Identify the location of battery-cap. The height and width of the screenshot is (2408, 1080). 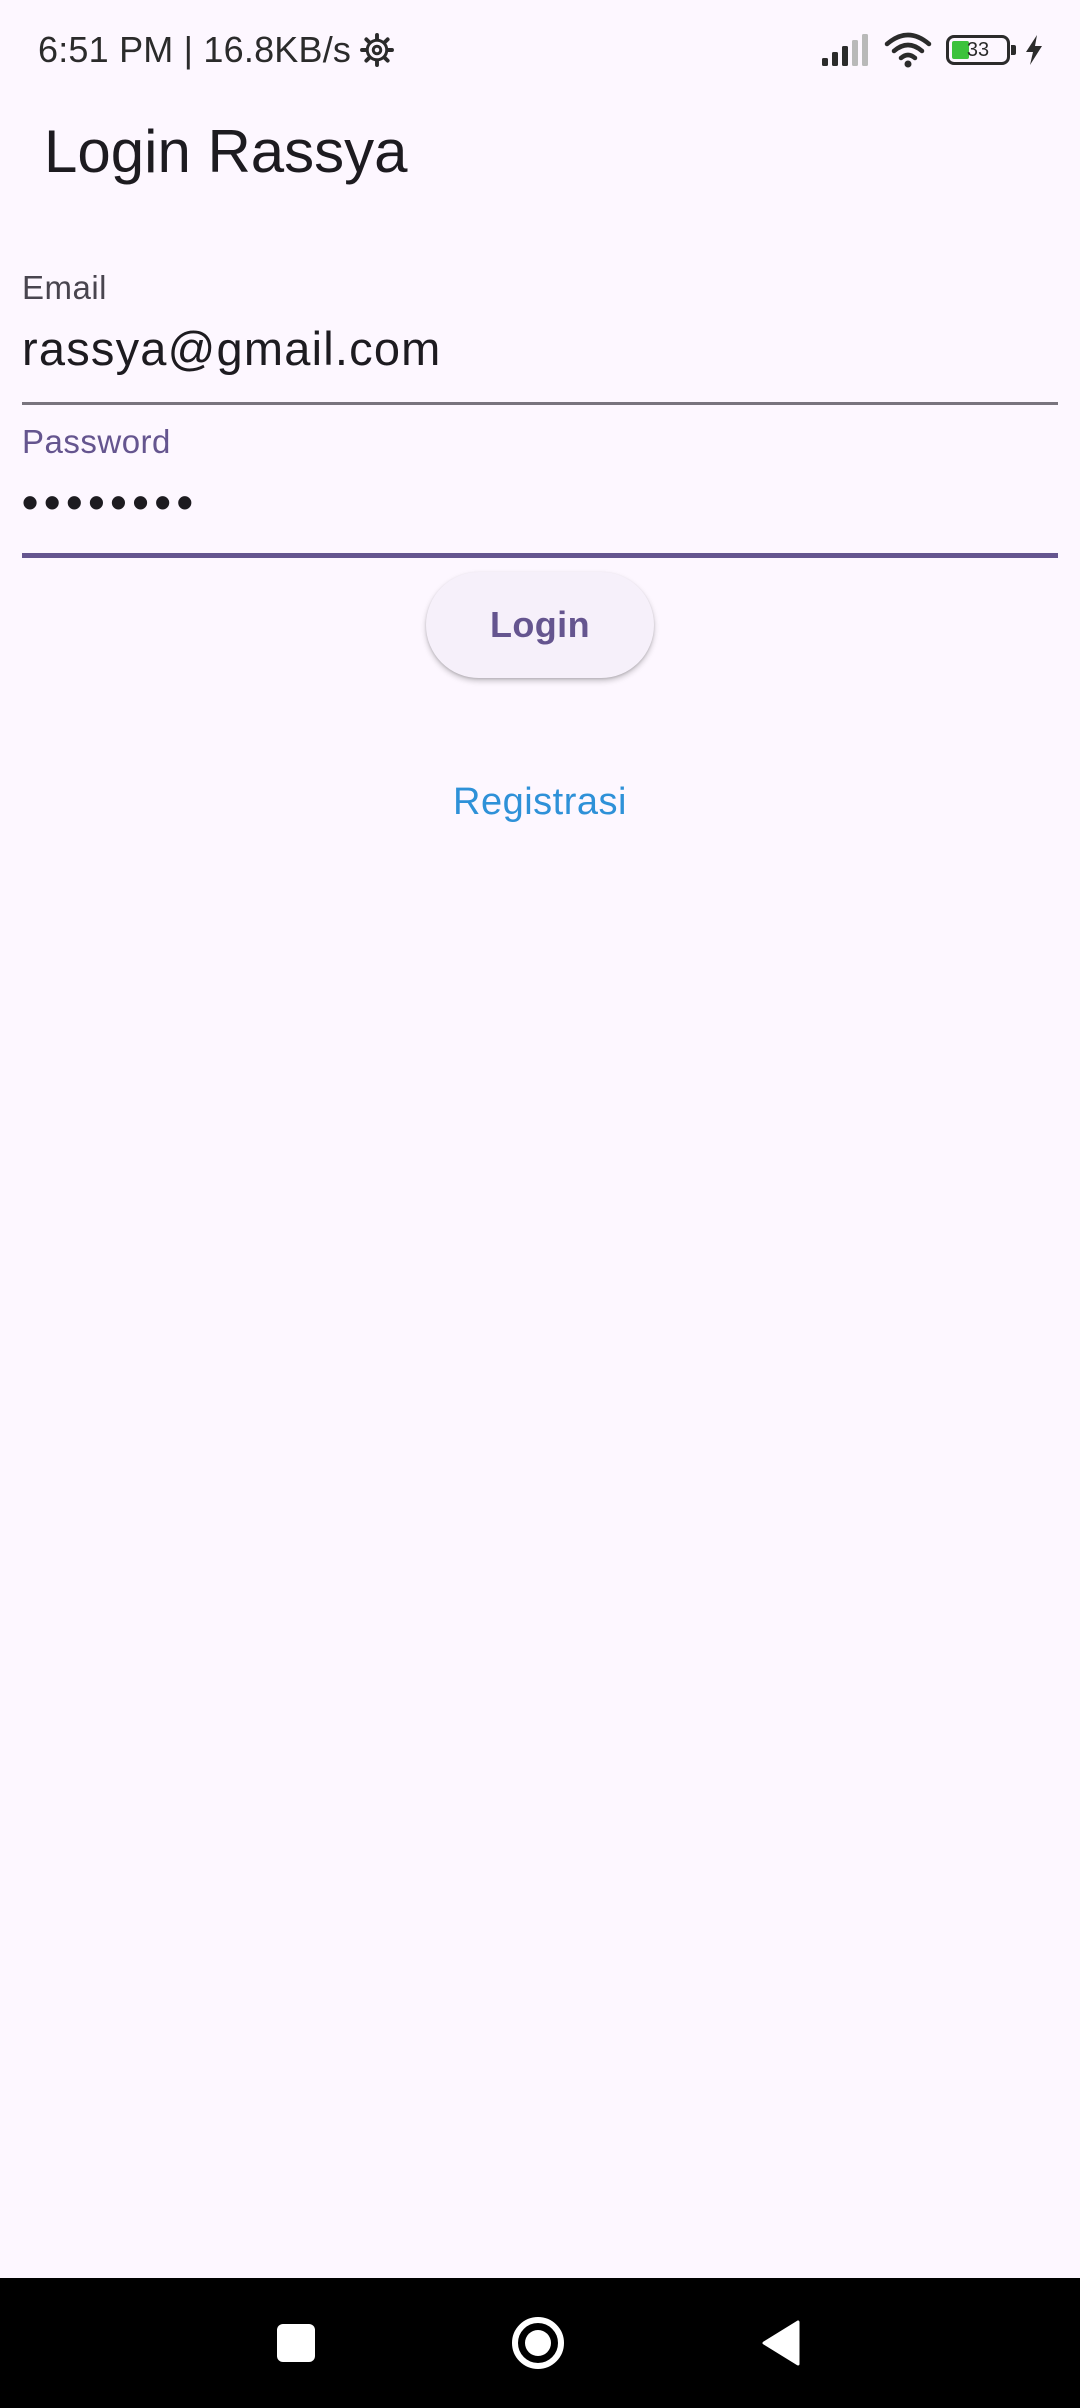
(1013, 50).